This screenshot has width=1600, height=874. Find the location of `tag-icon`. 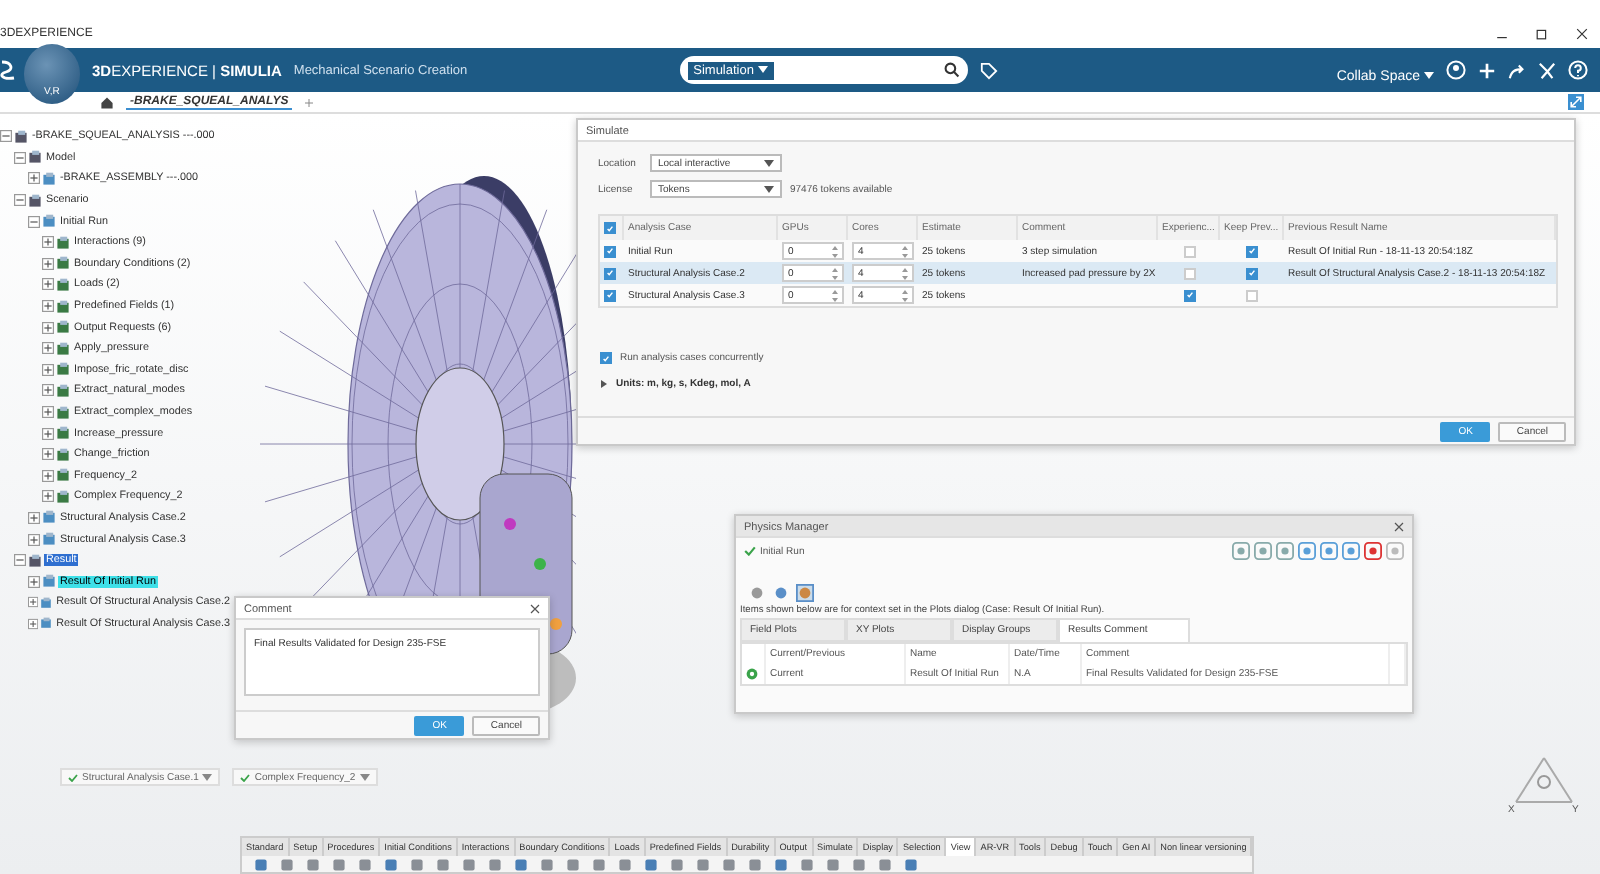

tag-icon is located at coordinates (988, 70).